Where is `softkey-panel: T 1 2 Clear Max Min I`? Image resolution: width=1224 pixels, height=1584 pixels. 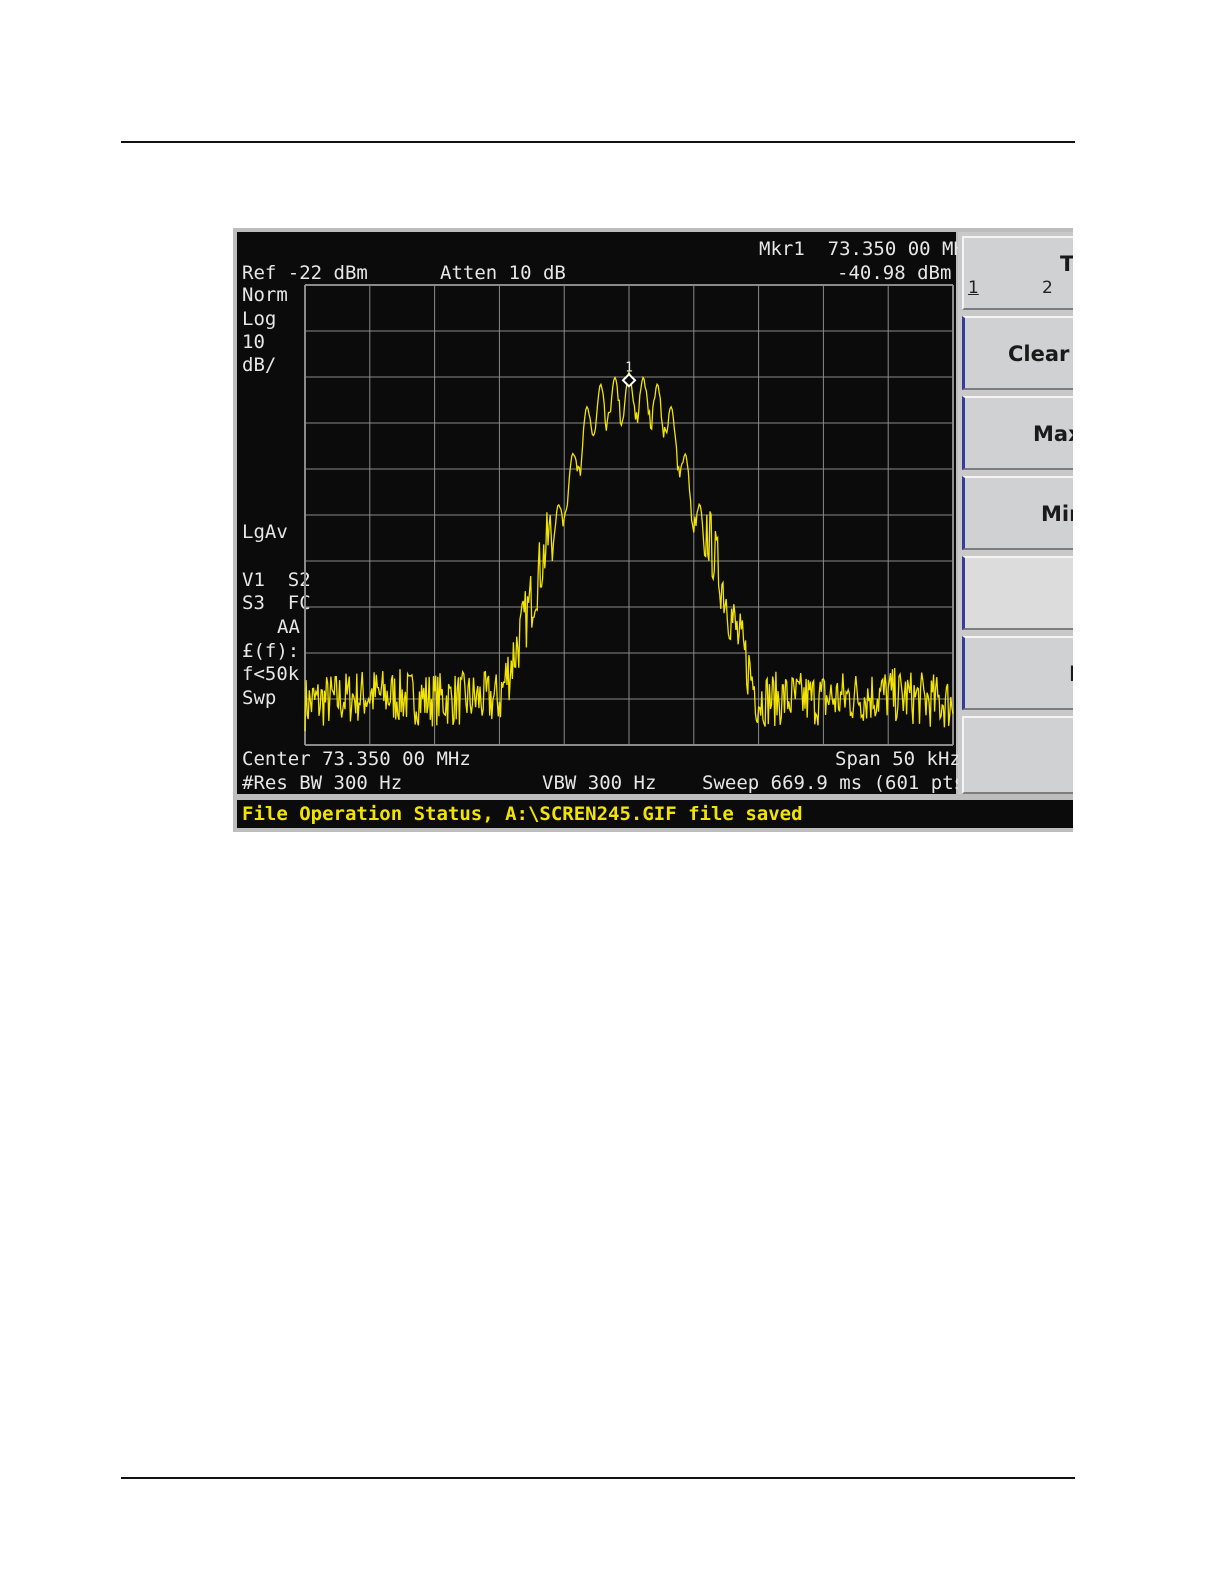
softkey-panel: T 1 2 Clear Max Min I is located at coordinates (1015, 513).